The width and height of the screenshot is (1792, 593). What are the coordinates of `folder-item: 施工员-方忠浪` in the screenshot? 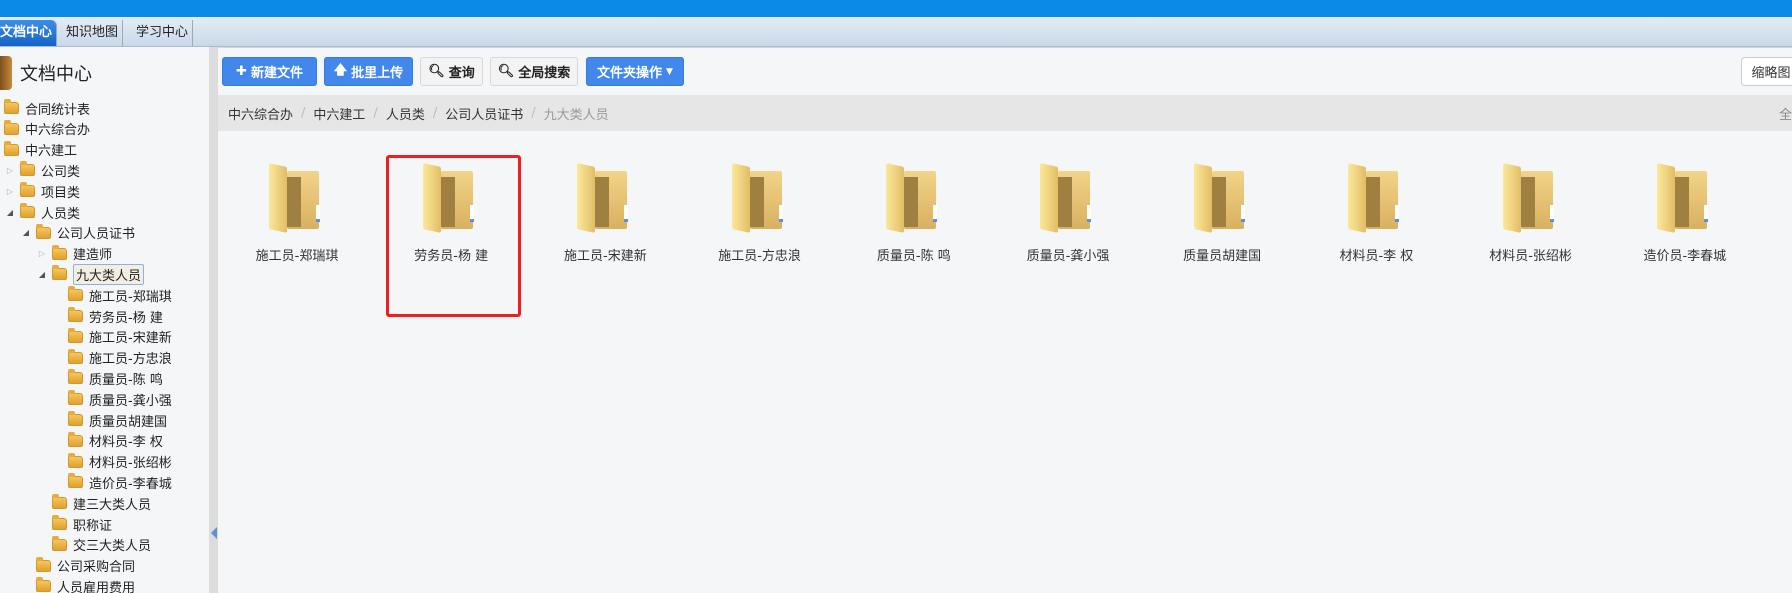 It's located at (760, 213).